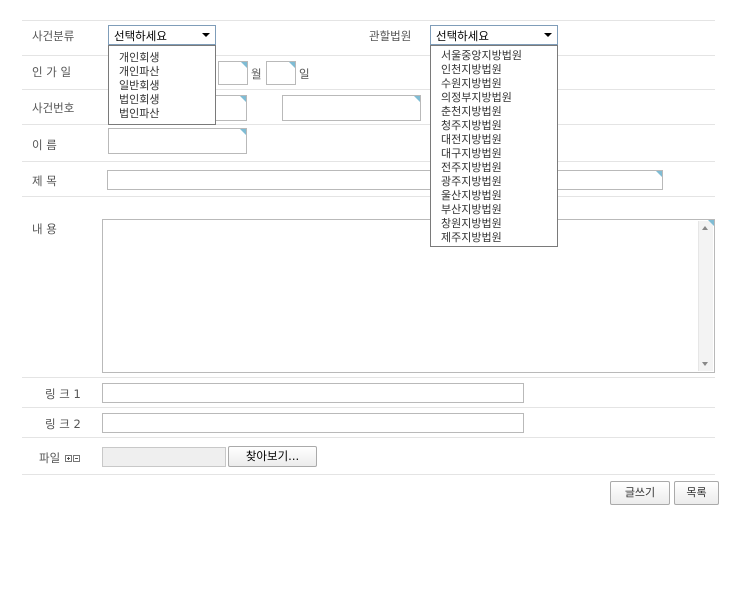  Describe the element at coordinates (640, 493) in the screenshot. I see `write-button: 글쓰기` at that location.